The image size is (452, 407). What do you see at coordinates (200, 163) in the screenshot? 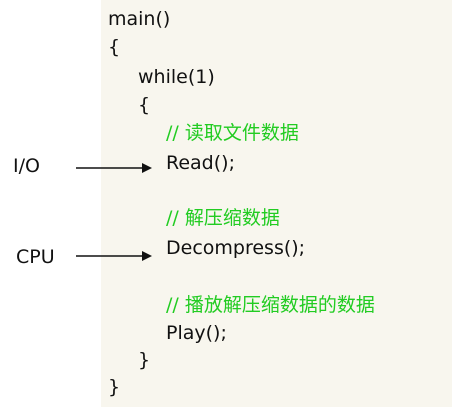
I see `read-call: Read();` at bounding box center [200, 163].